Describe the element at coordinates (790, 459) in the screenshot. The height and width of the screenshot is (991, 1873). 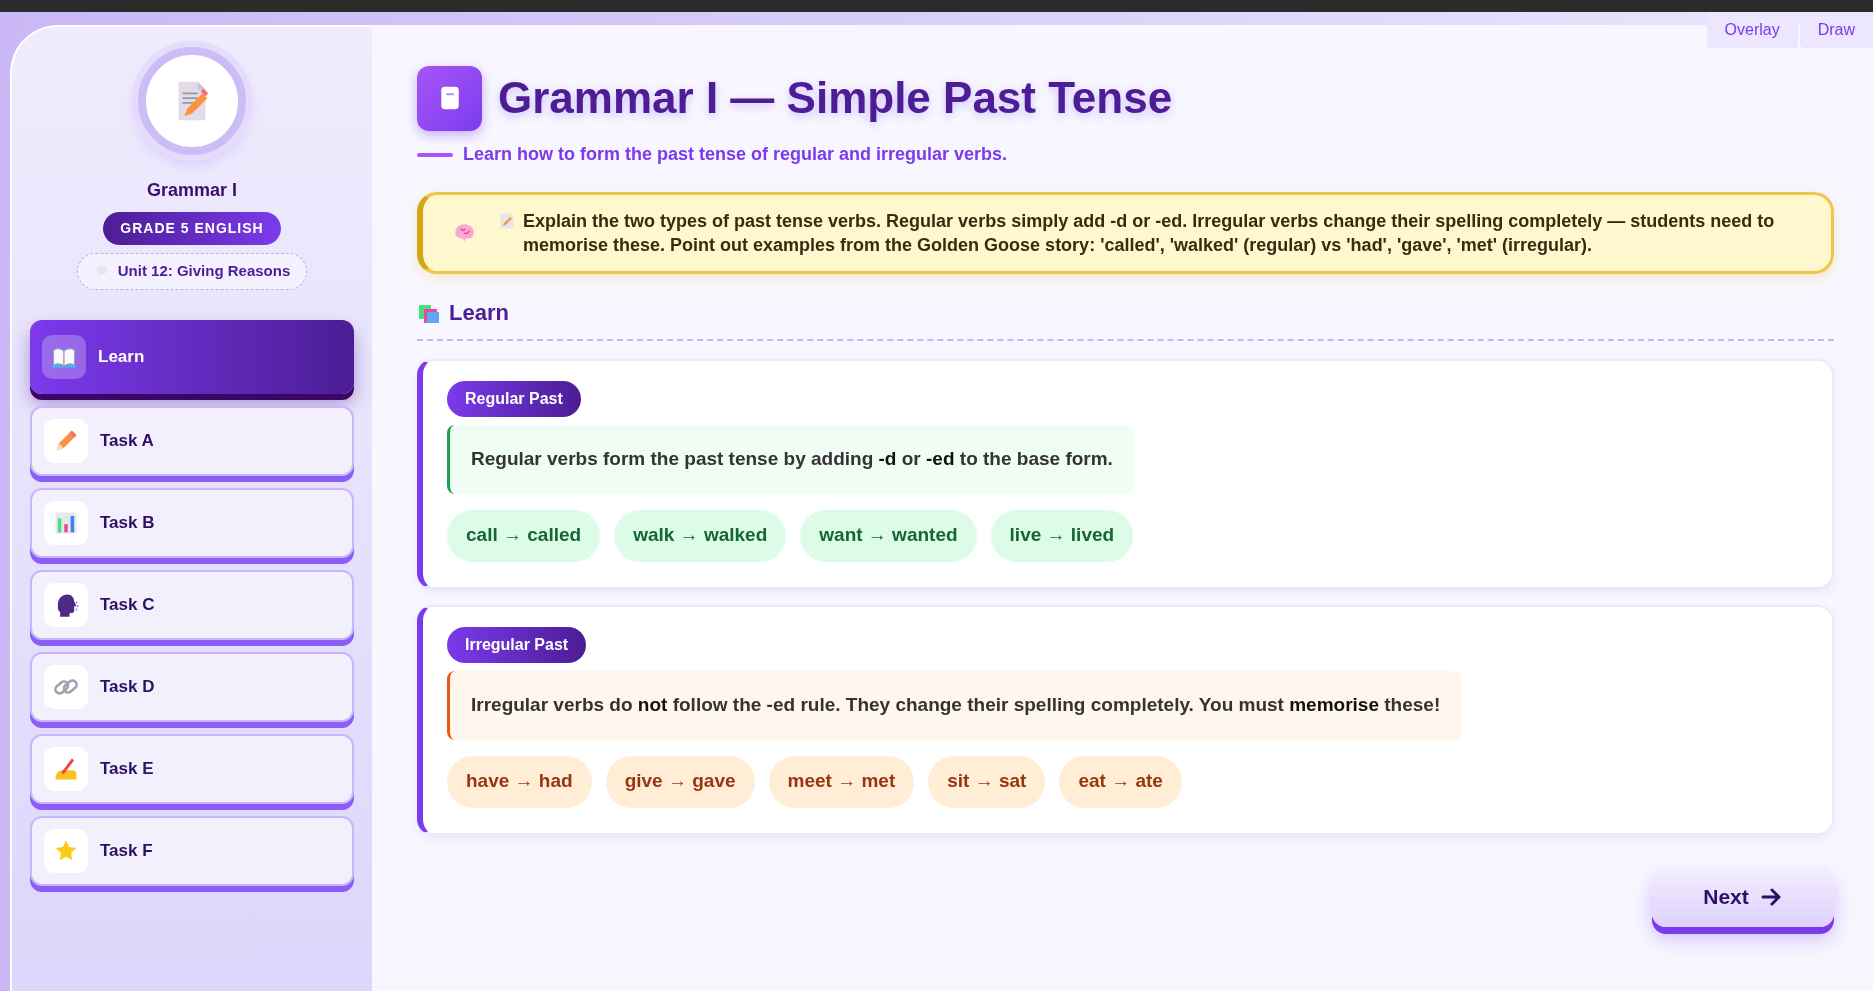
I see `rule-text: Regular verbs form the past tense by adding -d or -ed to the base form.` at that location.